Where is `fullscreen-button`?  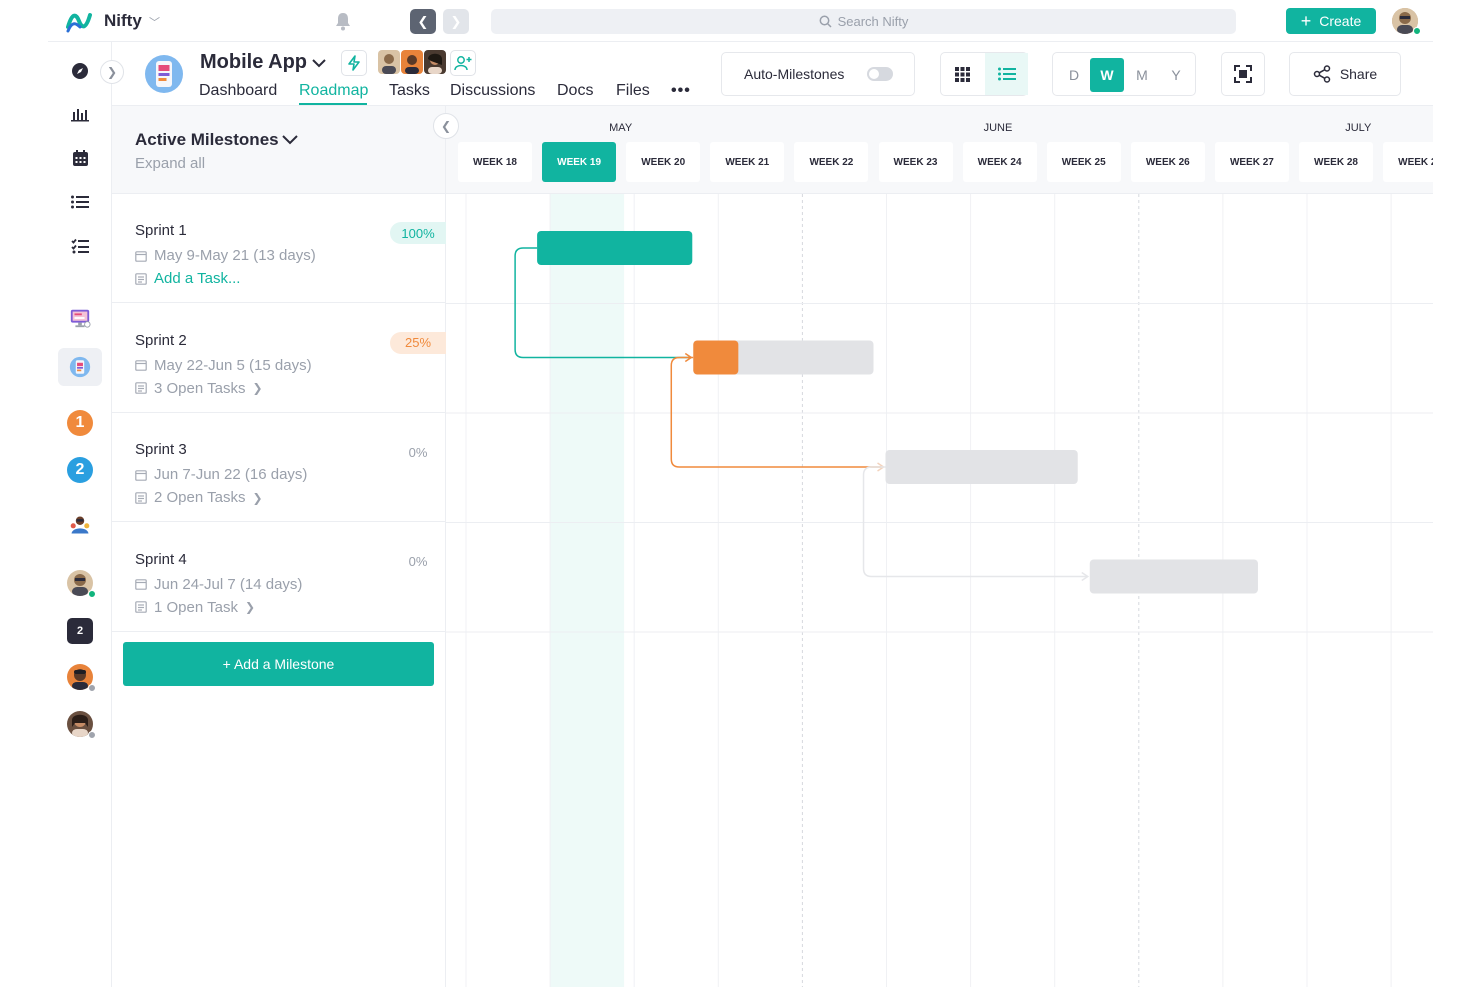
fullscreen-button is located at coordinates (1243, 74).